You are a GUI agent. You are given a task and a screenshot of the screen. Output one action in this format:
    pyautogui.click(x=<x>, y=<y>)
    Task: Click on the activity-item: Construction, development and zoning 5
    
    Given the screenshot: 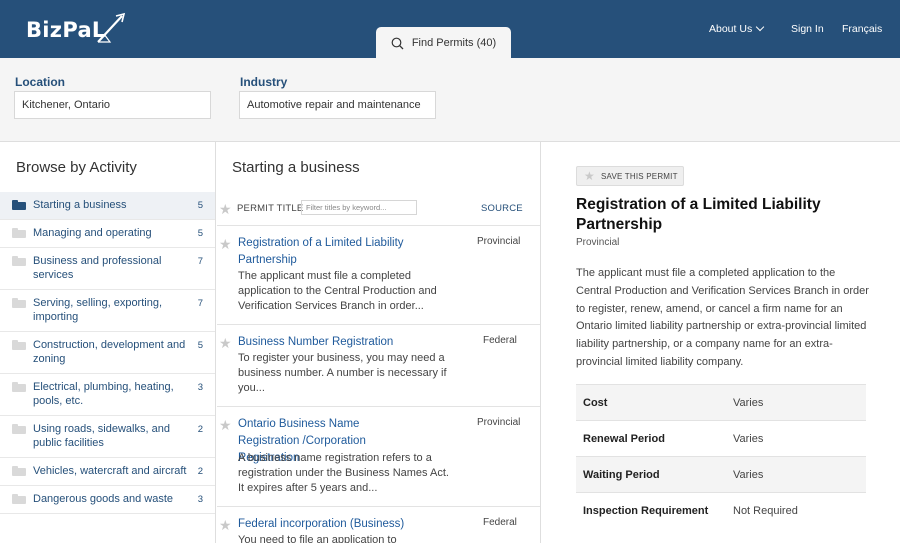 What is the action you would take?
    pyautogui.click(x=107, y=353)
    